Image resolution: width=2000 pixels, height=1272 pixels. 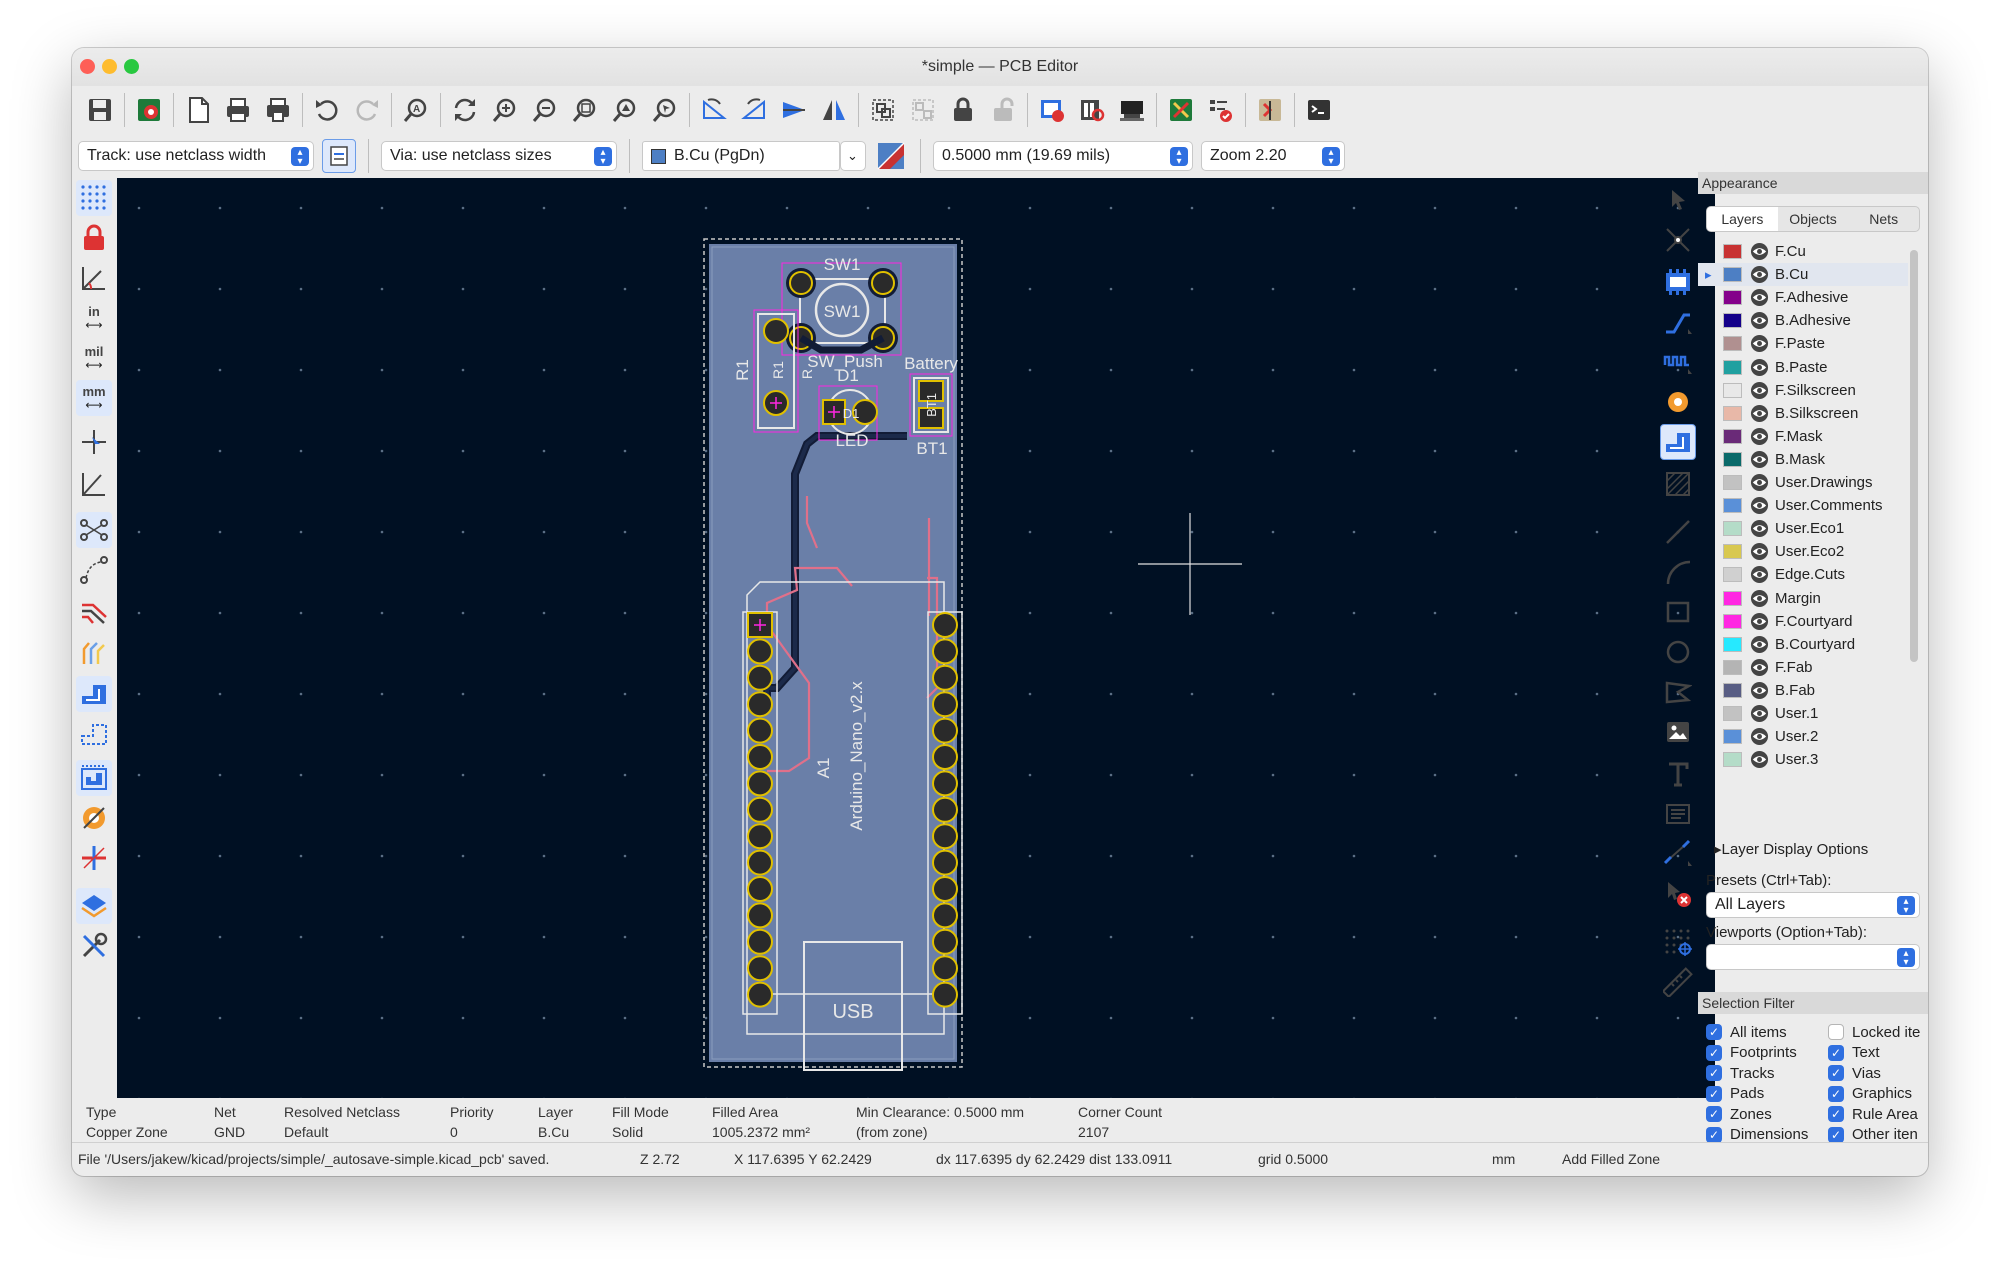 What do you see at coordinates (1803, 343) in the screenshot?
I see `layer-row: F.Paste` at bounding box center [1803, 343].